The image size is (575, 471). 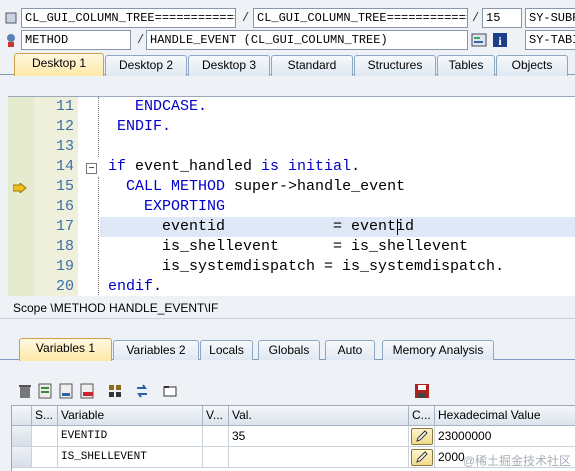 I want to click on code-line: 16 EXPORTING, so click(x=291, y=207).